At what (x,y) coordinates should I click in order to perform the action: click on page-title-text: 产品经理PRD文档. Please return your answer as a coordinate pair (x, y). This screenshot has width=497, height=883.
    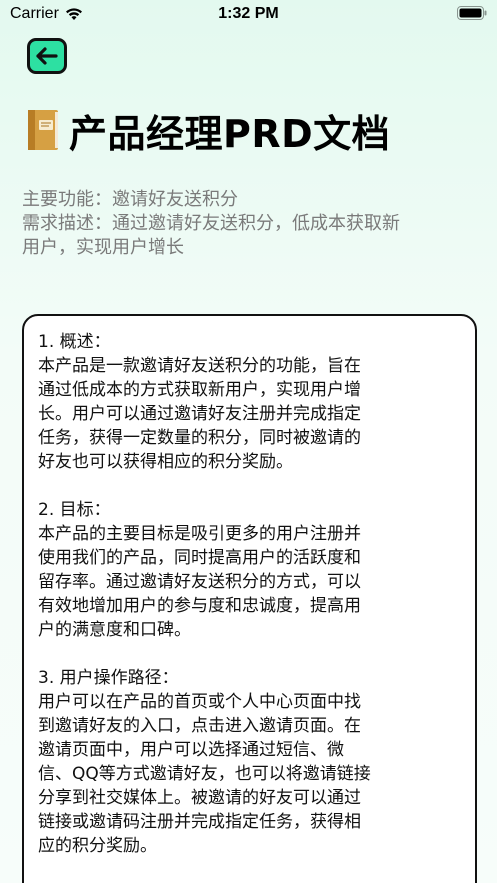
    Looking at the image, I should click on (230, 133).